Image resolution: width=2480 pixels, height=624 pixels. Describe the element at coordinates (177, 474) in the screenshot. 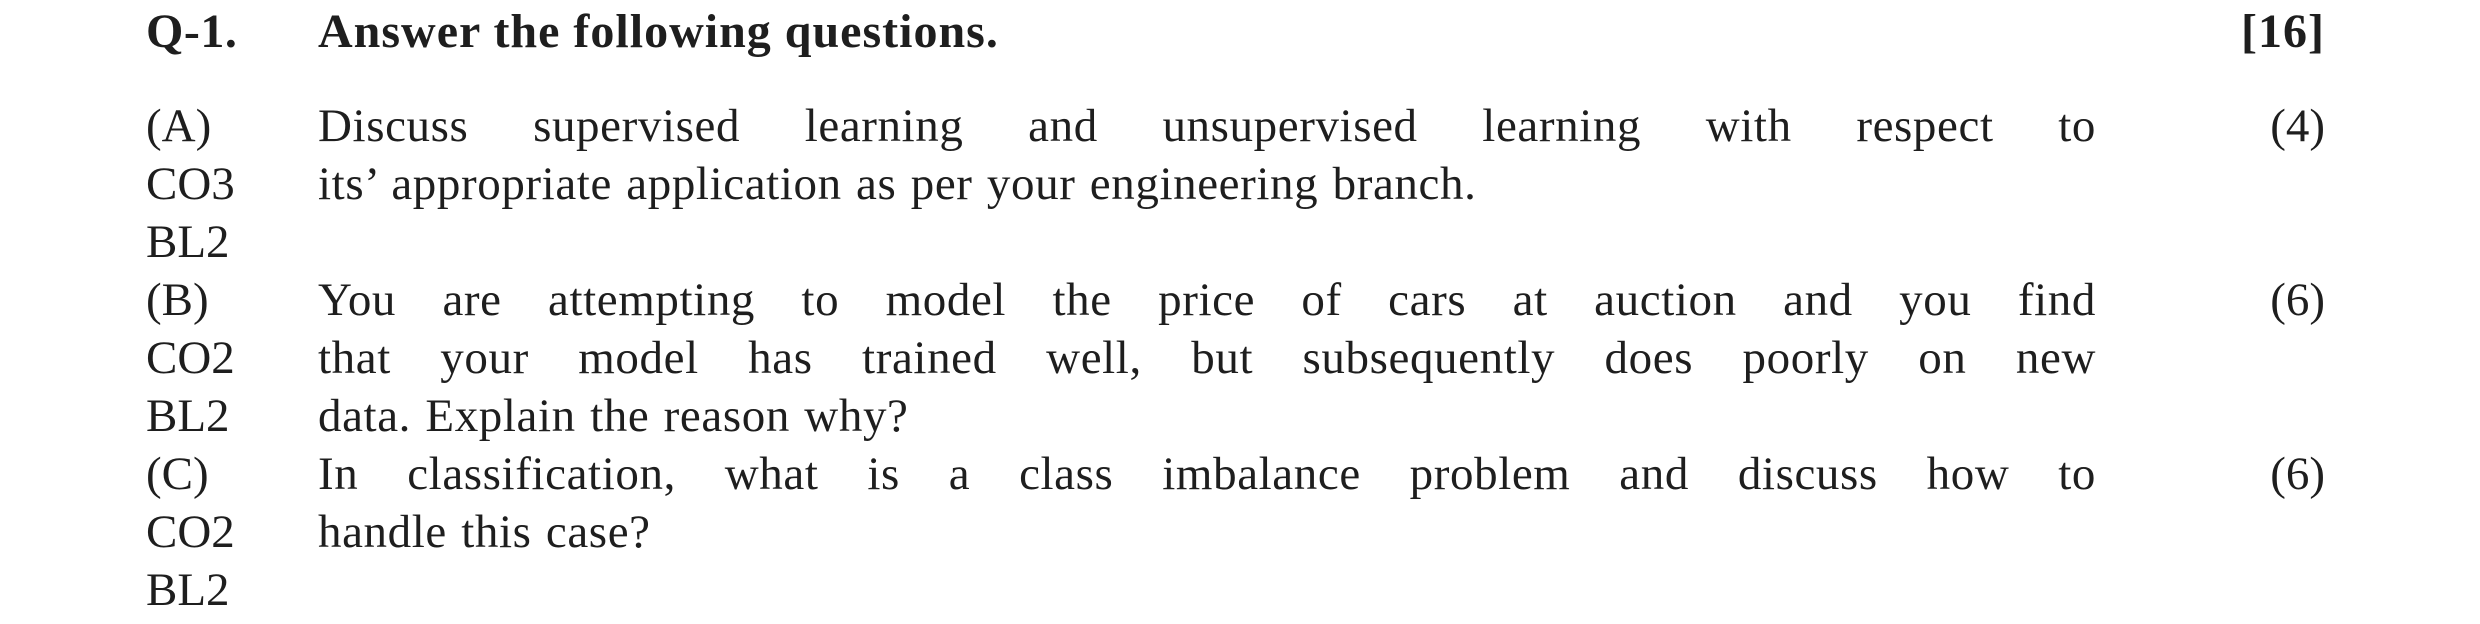

I see `sub-question-label: (C)` at that location.